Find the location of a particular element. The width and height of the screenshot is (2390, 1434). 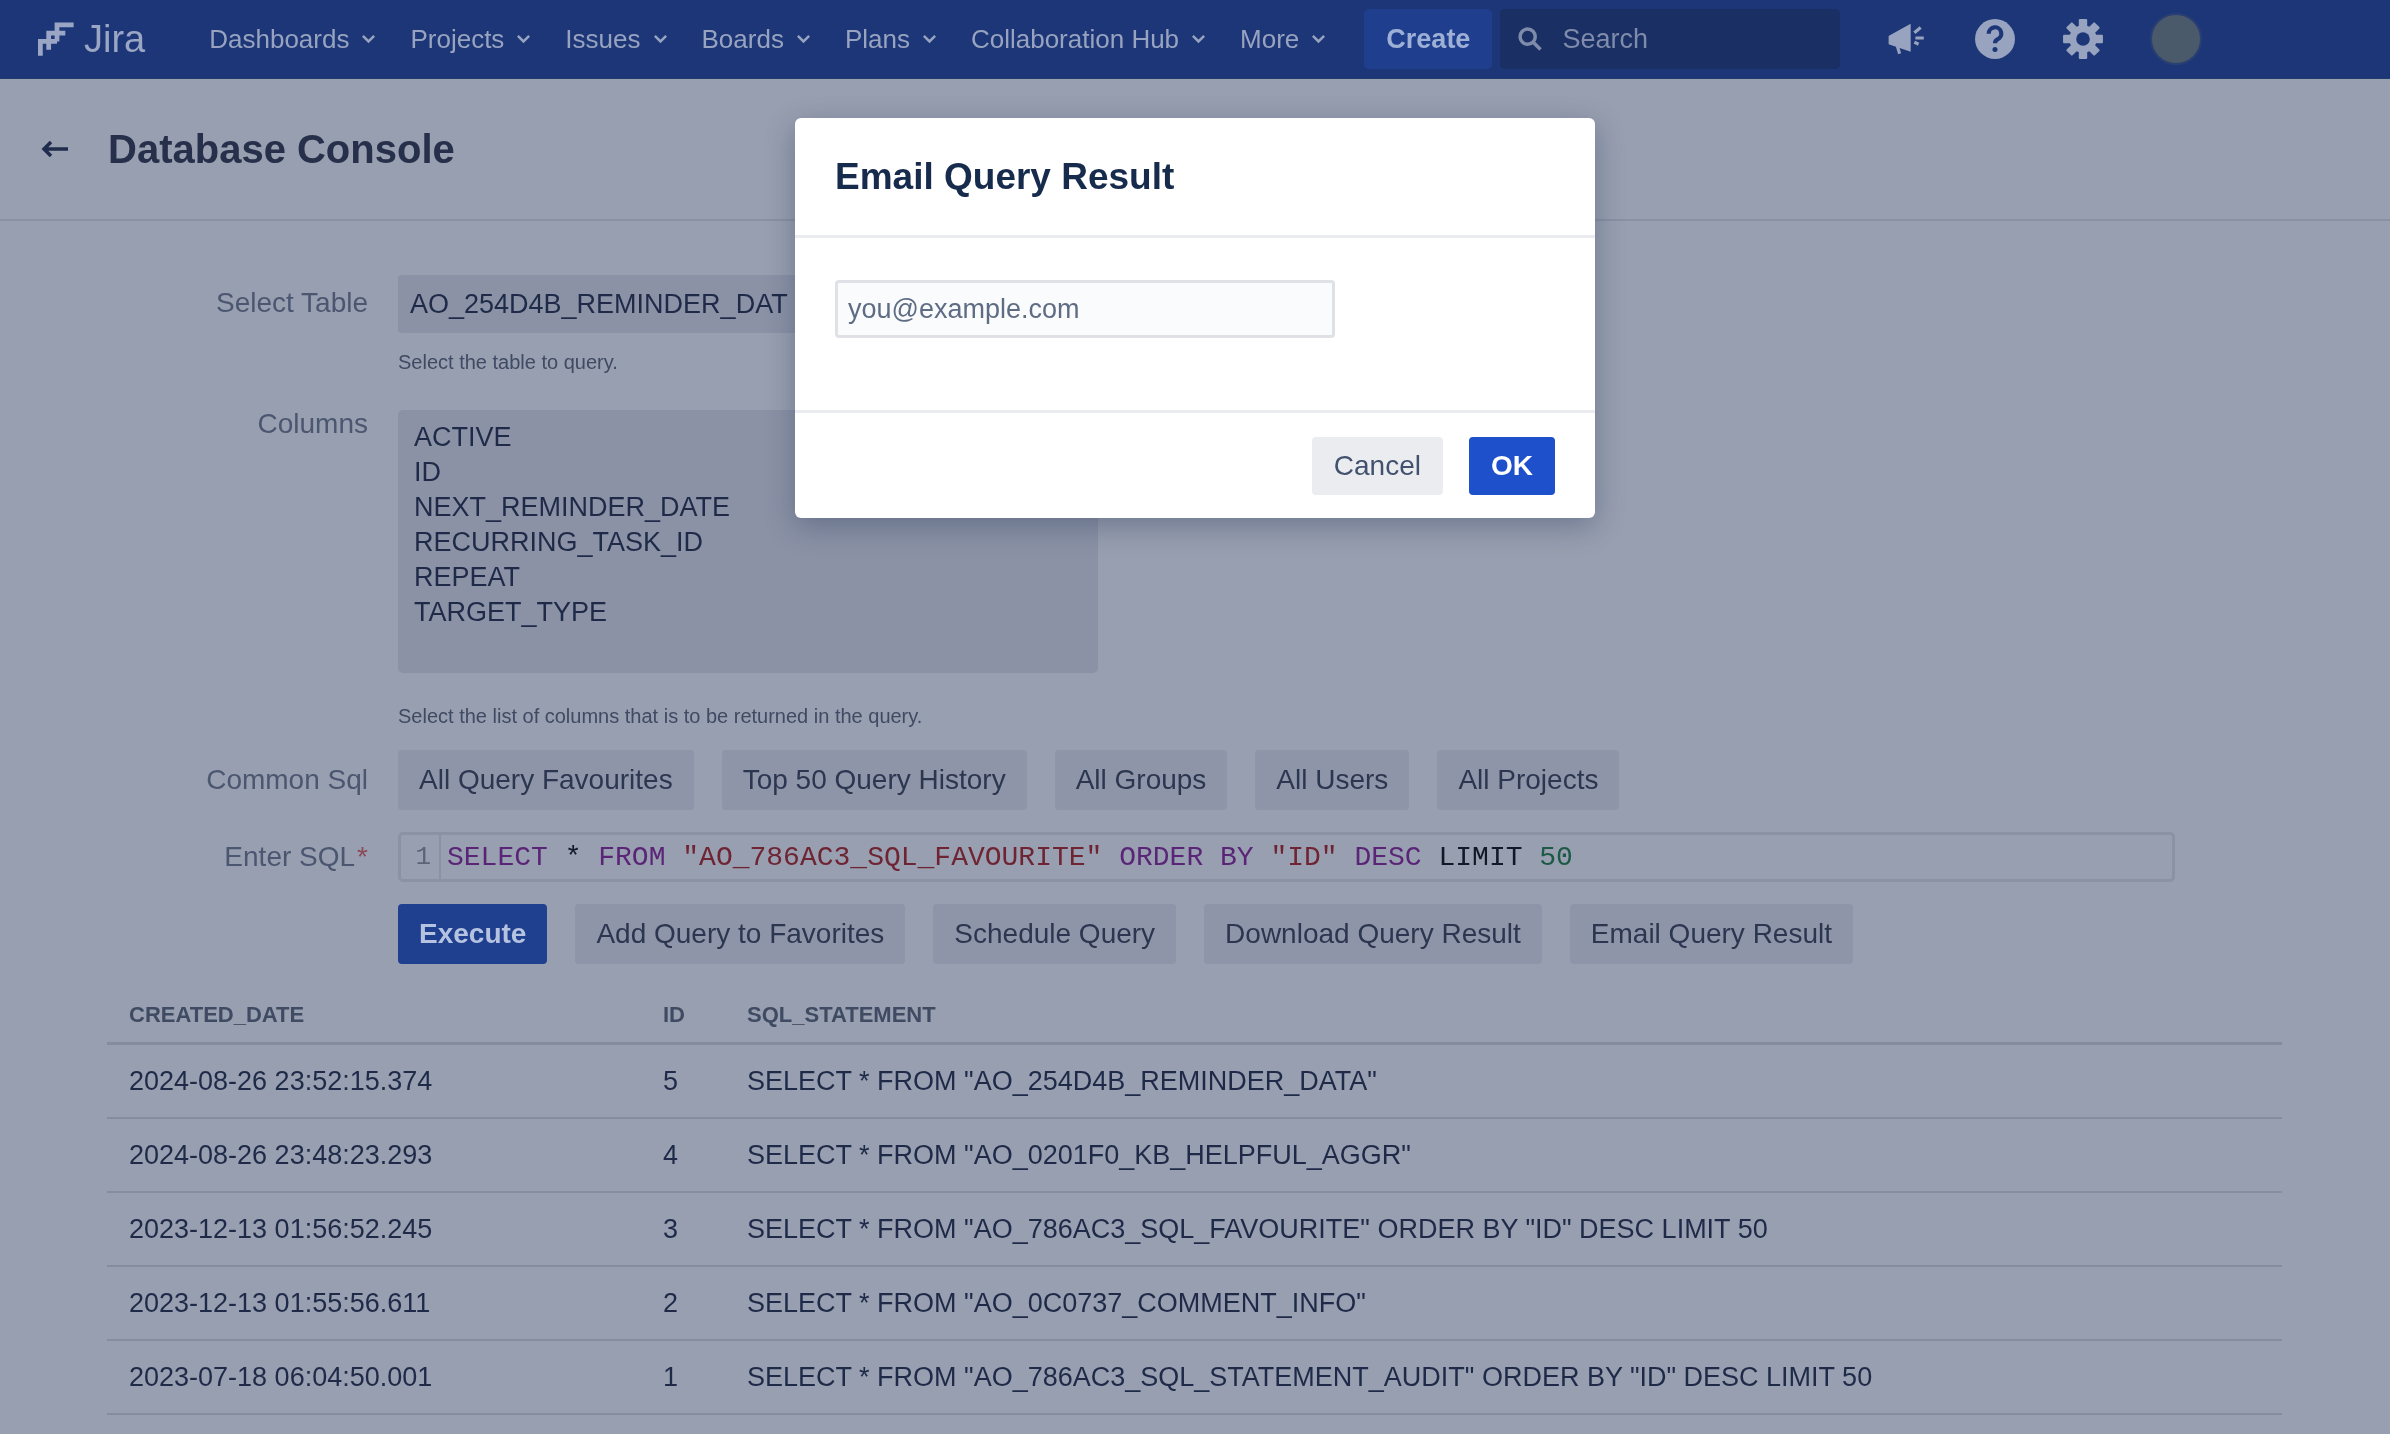

required-mark: * is located at coordinates (362, 857).